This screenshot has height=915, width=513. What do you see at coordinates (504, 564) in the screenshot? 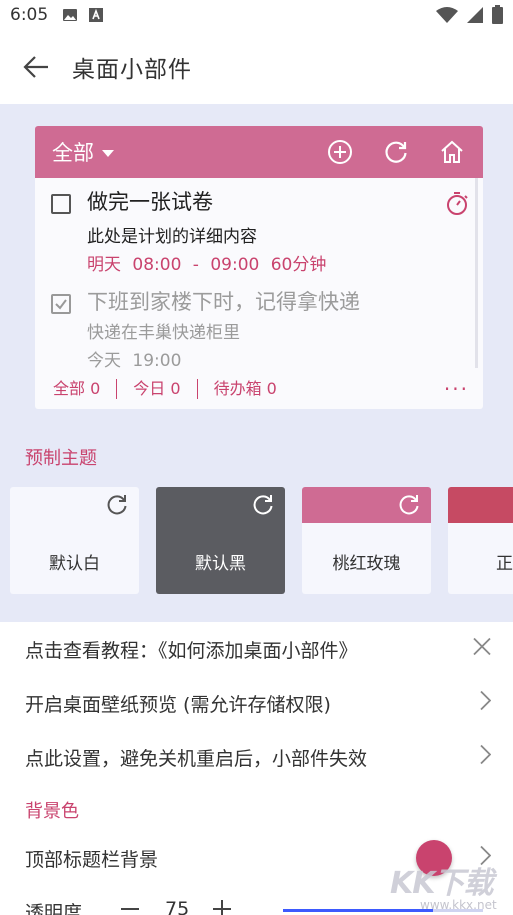
I see `theme-name: 正` at bounding box center [504, 564].